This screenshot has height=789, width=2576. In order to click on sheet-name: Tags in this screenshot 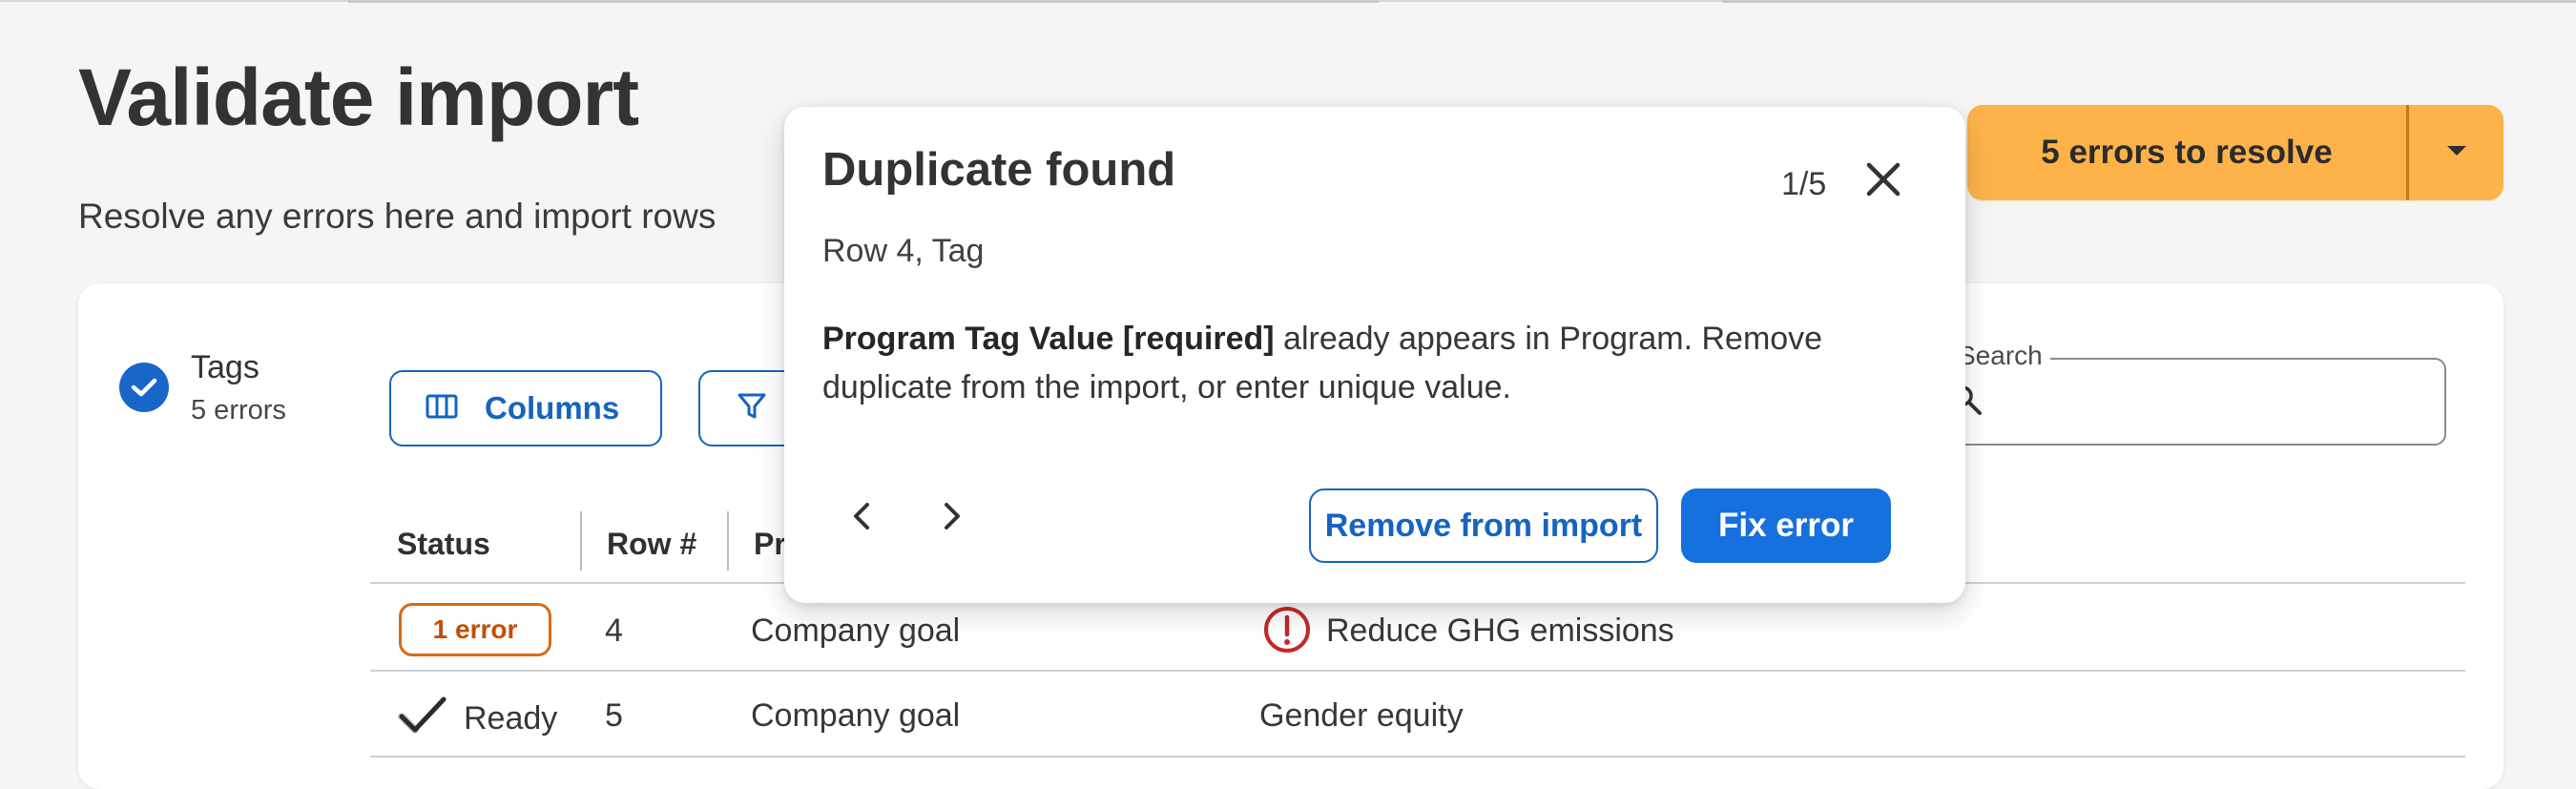, I will do `click(225, 367)`.